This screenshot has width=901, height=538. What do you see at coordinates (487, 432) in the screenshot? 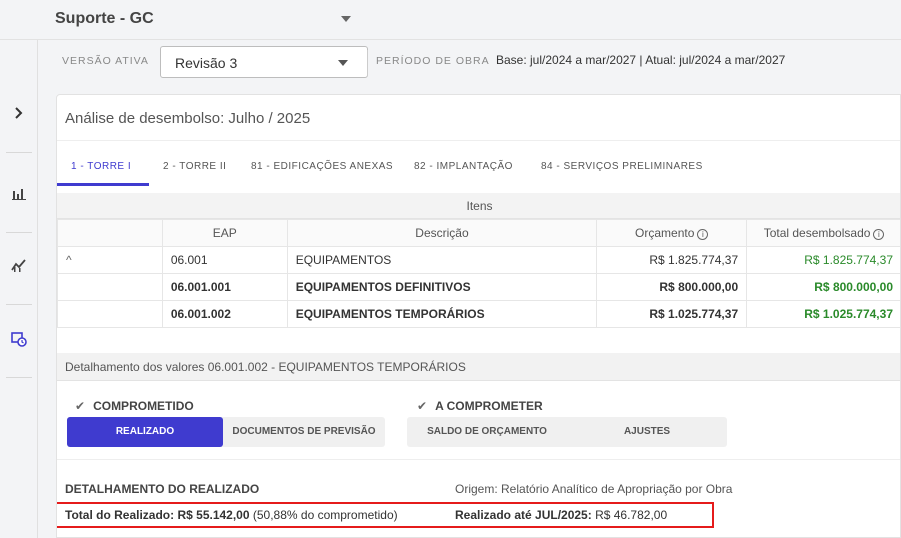
I see `saldo-orcamento-button: SALDO DE ORÇAMENTO` at bounding box center [487, 432].